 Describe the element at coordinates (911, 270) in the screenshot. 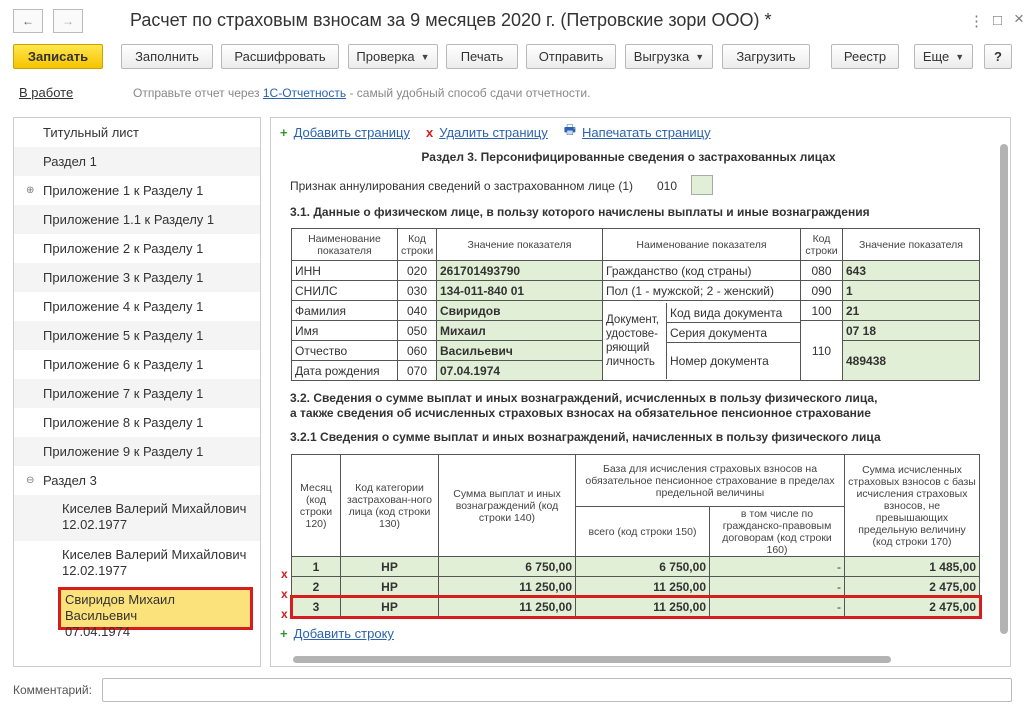

I see `citizenship-field: 643` at that location.